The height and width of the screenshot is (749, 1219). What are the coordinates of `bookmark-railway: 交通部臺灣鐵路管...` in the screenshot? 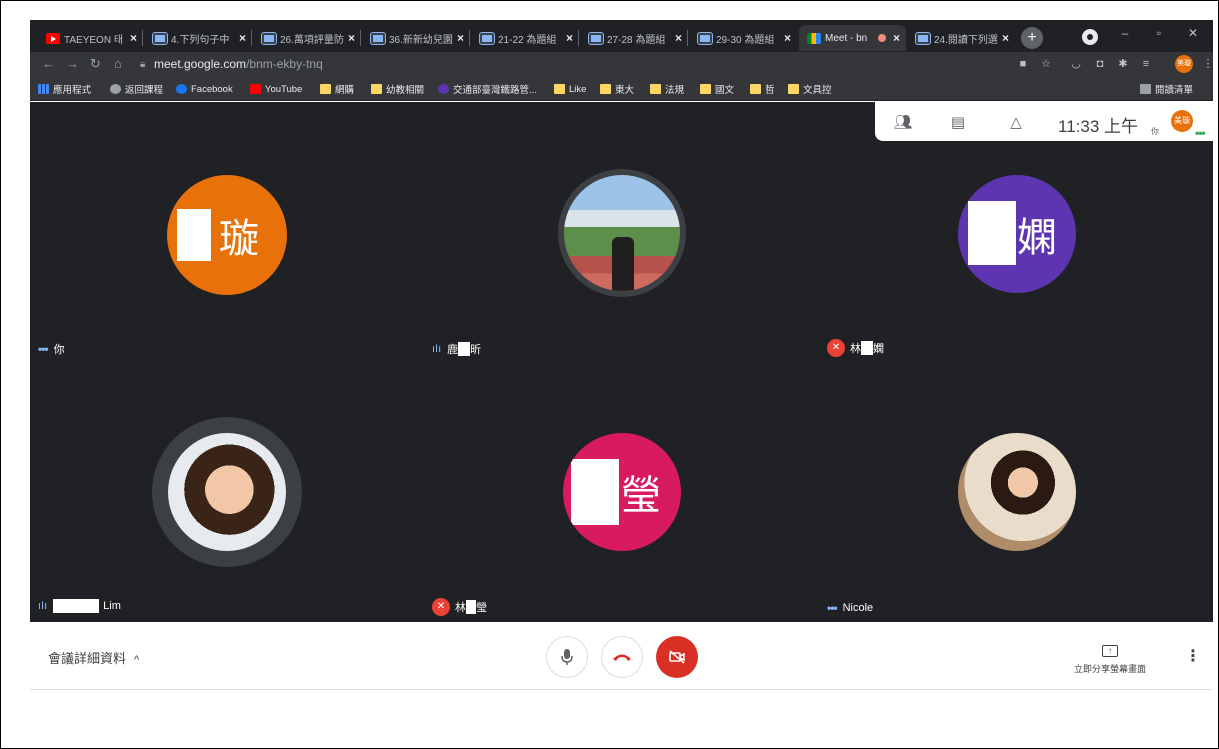 It's located at (487, 89).